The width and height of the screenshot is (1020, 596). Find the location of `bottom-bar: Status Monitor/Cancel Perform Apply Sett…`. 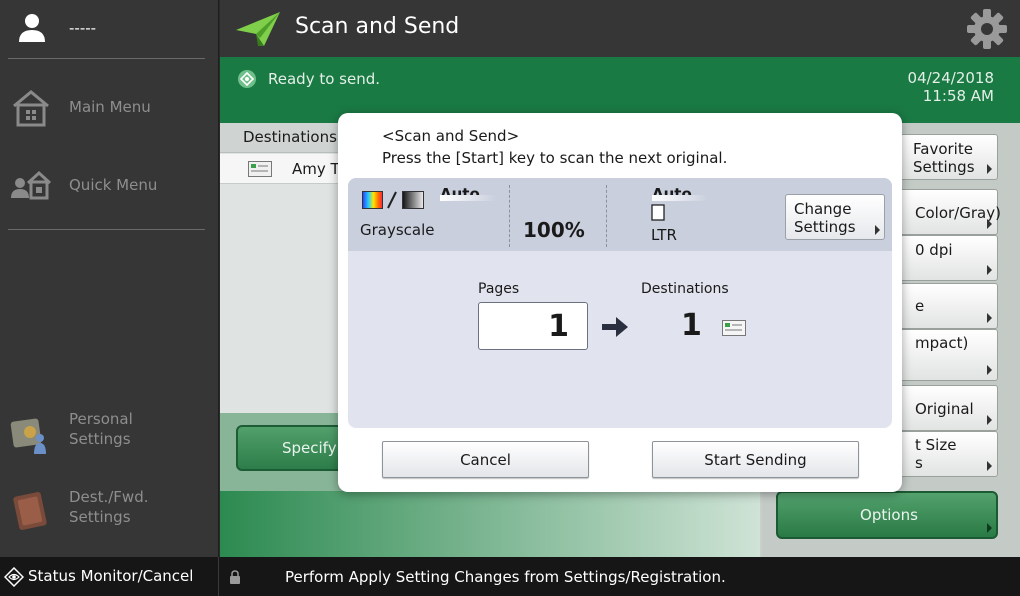

bottom-bar: Status Monitor/Cancel Perform Apply Sett… is located at coordinates (510, 576).